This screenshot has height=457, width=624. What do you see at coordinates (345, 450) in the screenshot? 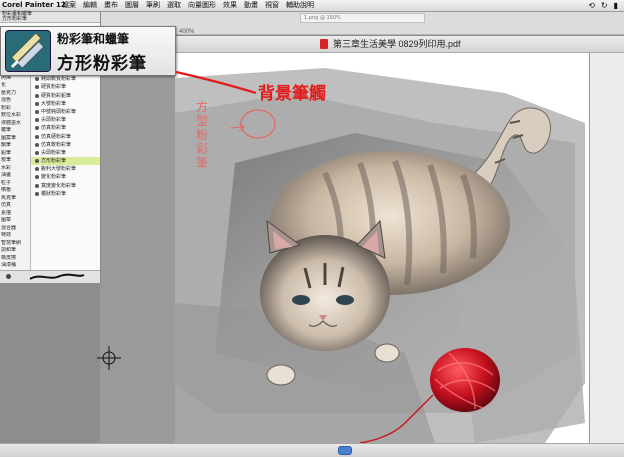
I see `scroll-thumb` at bounding box center [345, 450].